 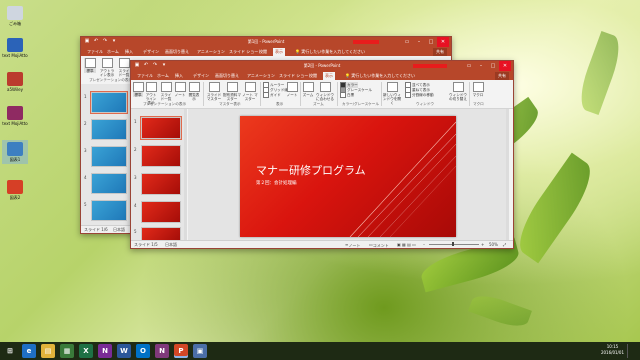 What do you see at coordinates (266, 42) in the screenshot?
I see `title-bar: ▣ ↶ ↷ ▾ 第1回 - PowerPoint ▭ – □ ✕` at bounding box center [266, 42].